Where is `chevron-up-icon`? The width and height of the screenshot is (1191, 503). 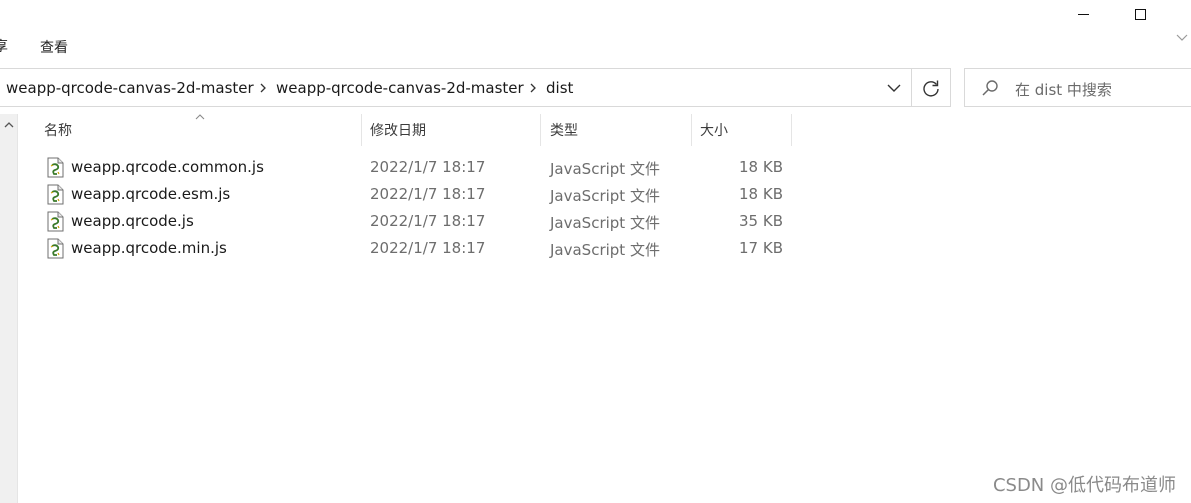 chevron-up-icon is located at coordinates (9, 125).